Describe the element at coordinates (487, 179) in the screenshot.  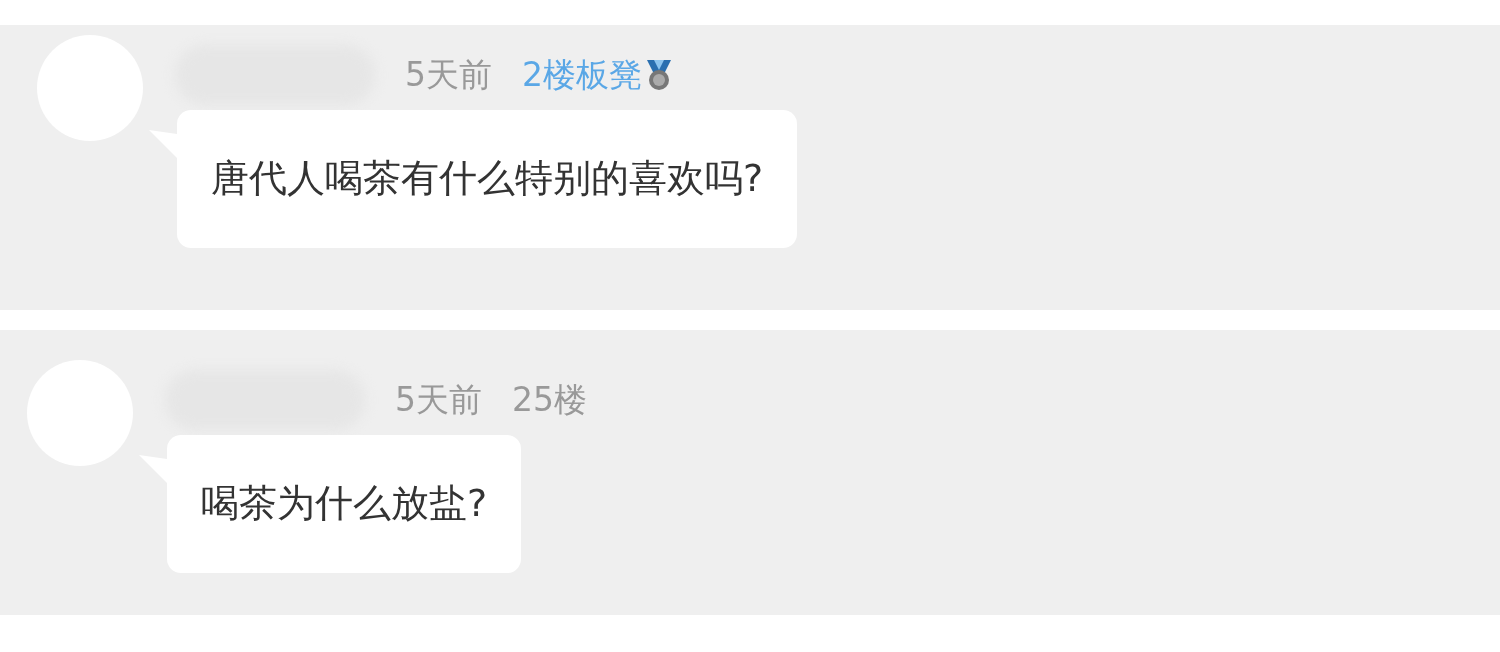
I see `message-bubble: 唐代人喝茶有什么特别的喜欢吗?` at that location.